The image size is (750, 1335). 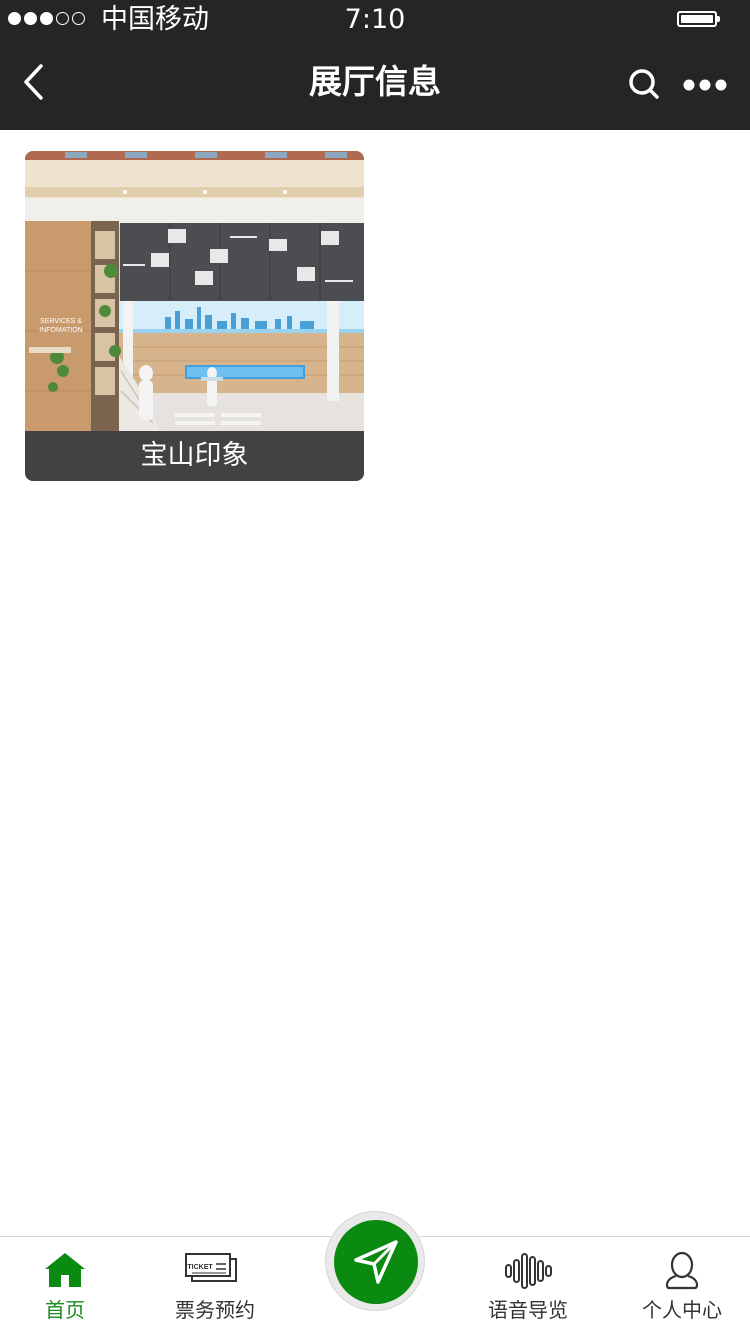 I want to click on hall-title: 宝山印象, so click(x=194, y=456).